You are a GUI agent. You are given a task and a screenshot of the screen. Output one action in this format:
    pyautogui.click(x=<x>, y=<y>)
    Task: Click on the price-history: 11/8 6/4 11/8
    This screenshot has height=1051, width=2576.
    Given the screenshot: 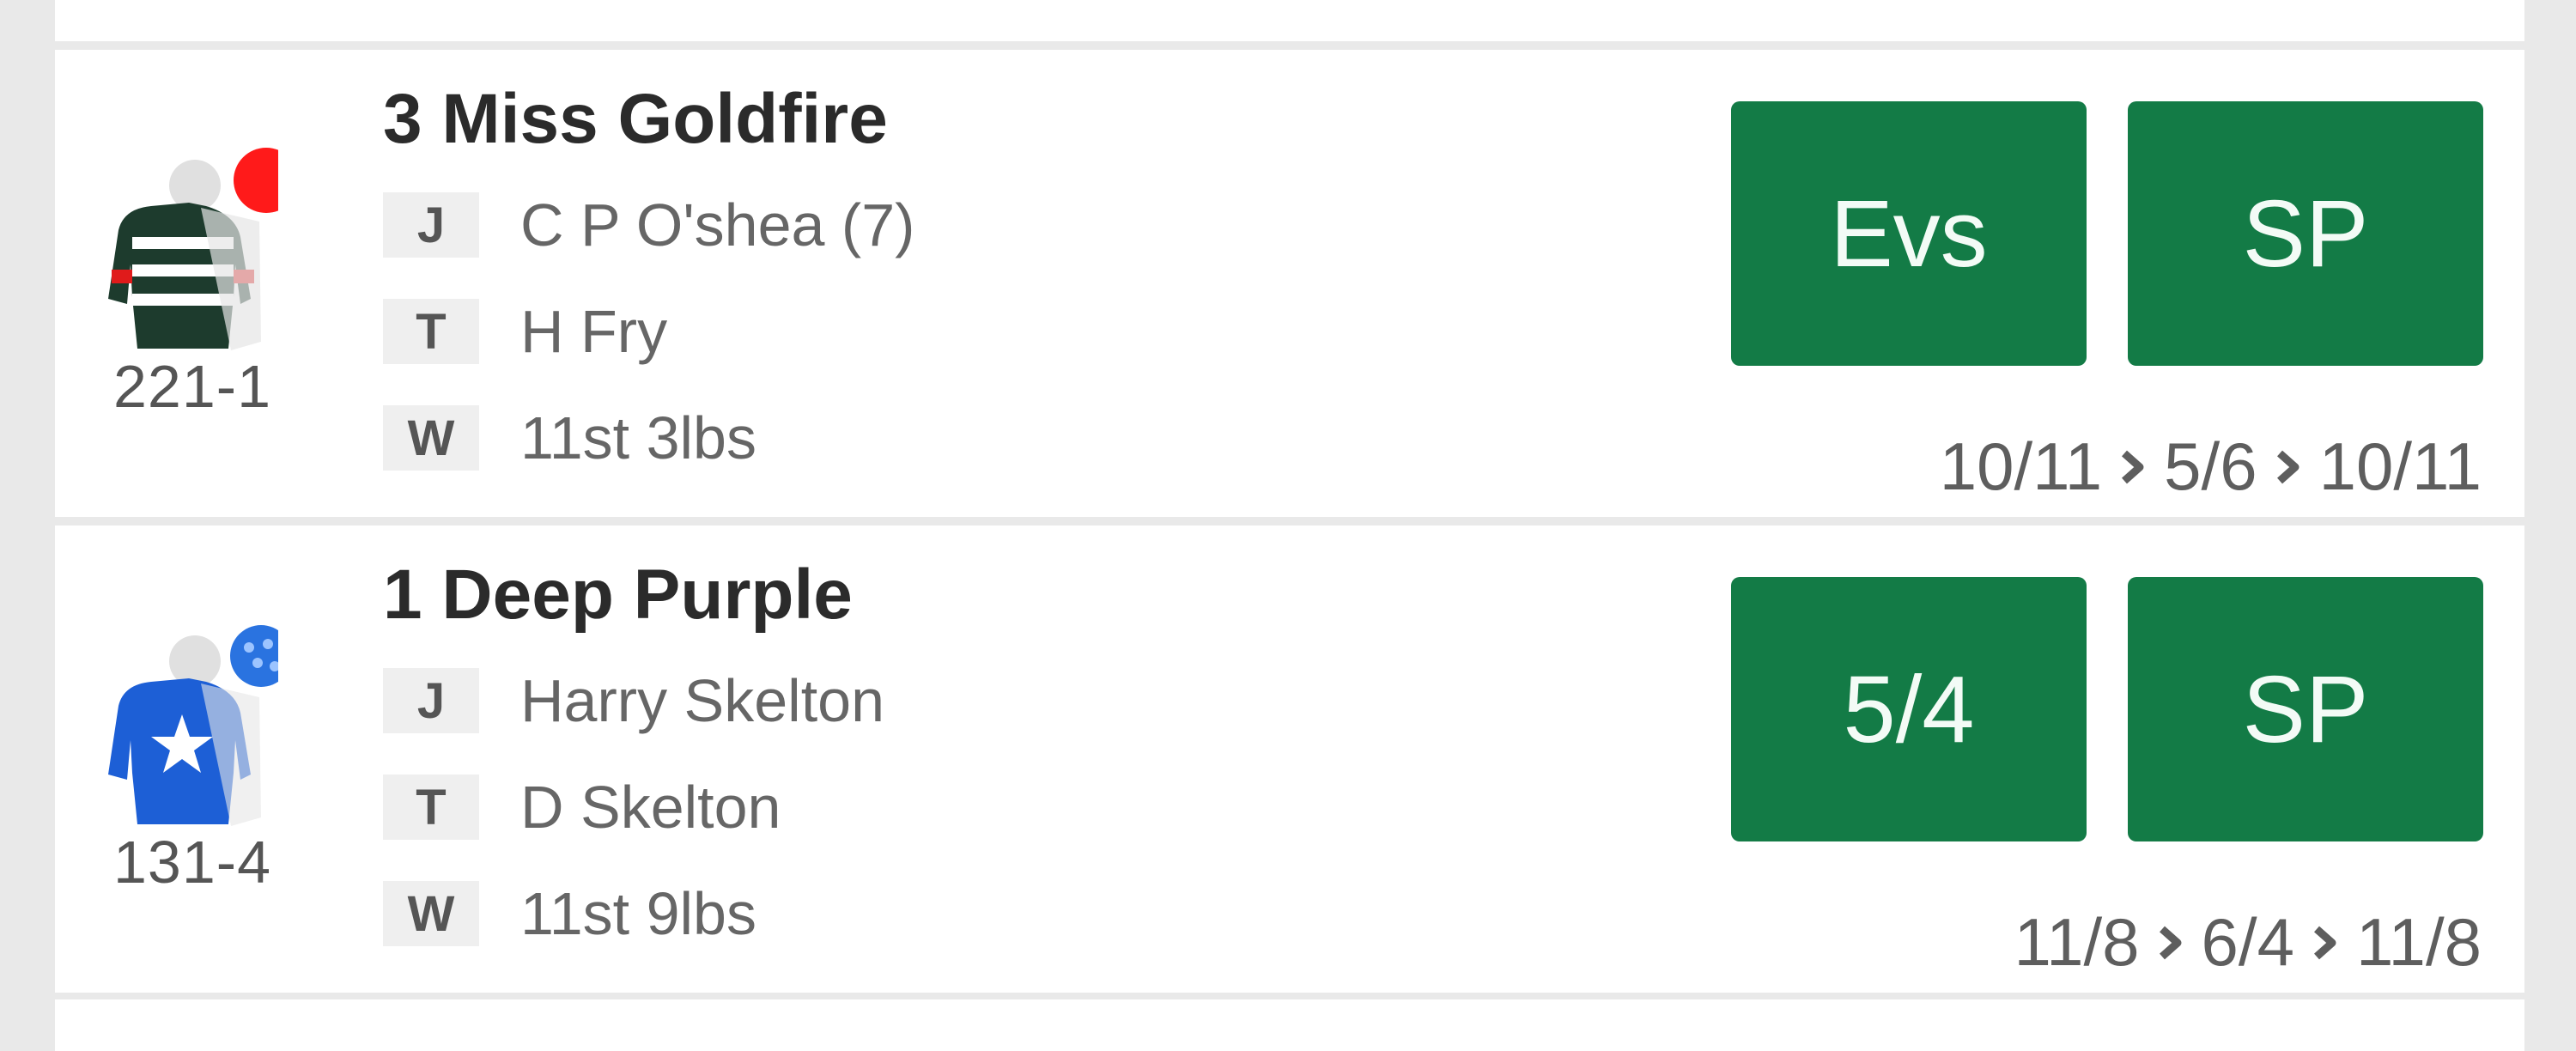 What is the action you would take?
    pyautogui.click(x=2248, y=942)
    